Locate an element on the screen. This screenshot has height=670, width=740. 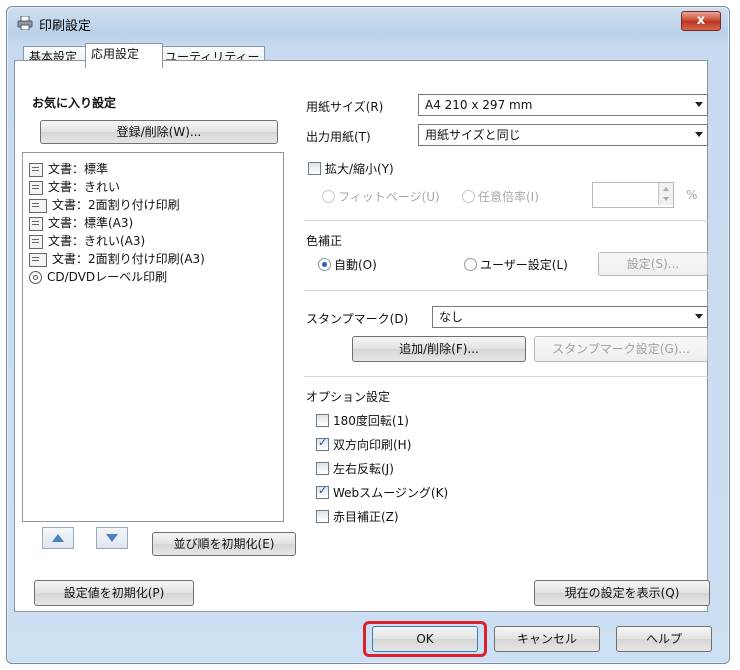
window-title: 印刷設定 is located at coordinates (65, 26).